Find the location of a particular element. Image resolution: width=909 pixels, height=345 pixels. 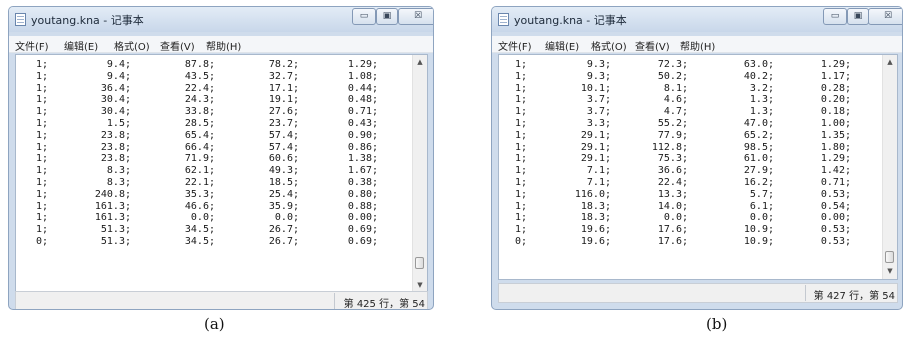

text-cell: 0.20; is located at coordinates (835, 100).